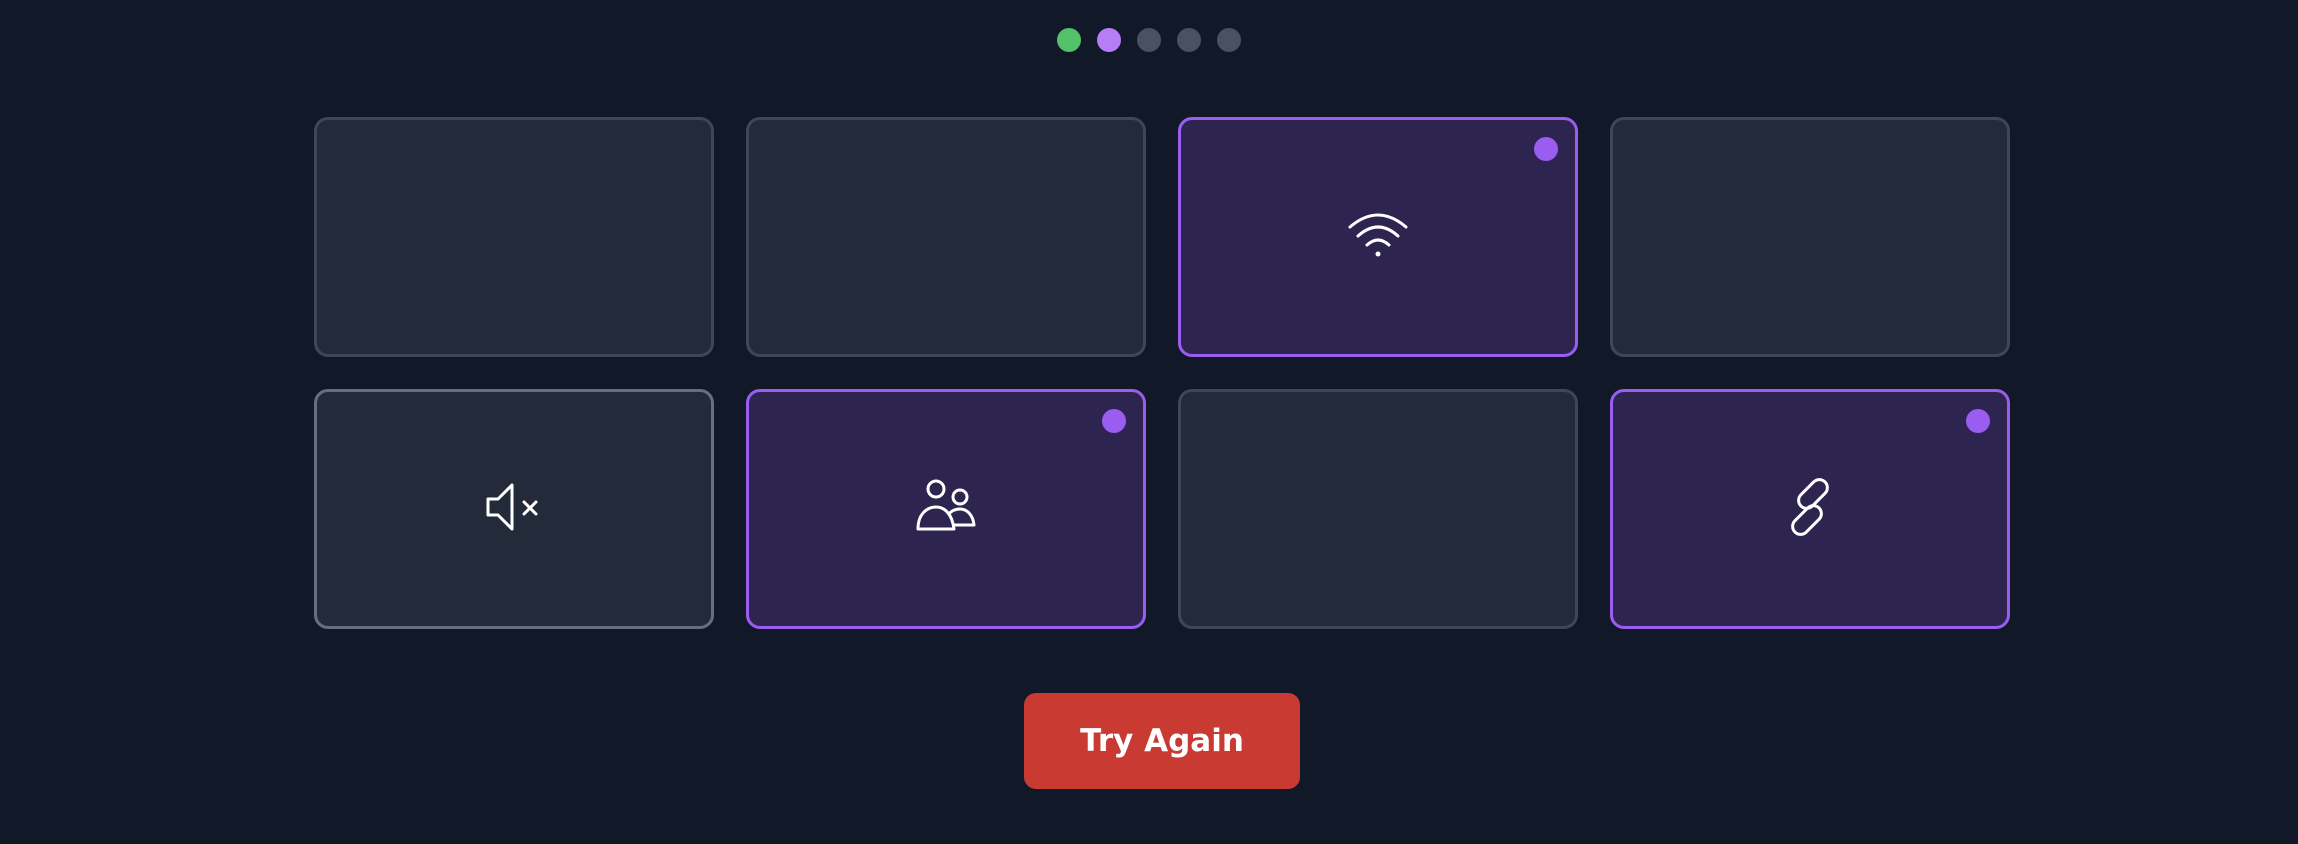 The height and width of the screenshot is (844, 2298). I want to click on users-icon, so click(946, 509).